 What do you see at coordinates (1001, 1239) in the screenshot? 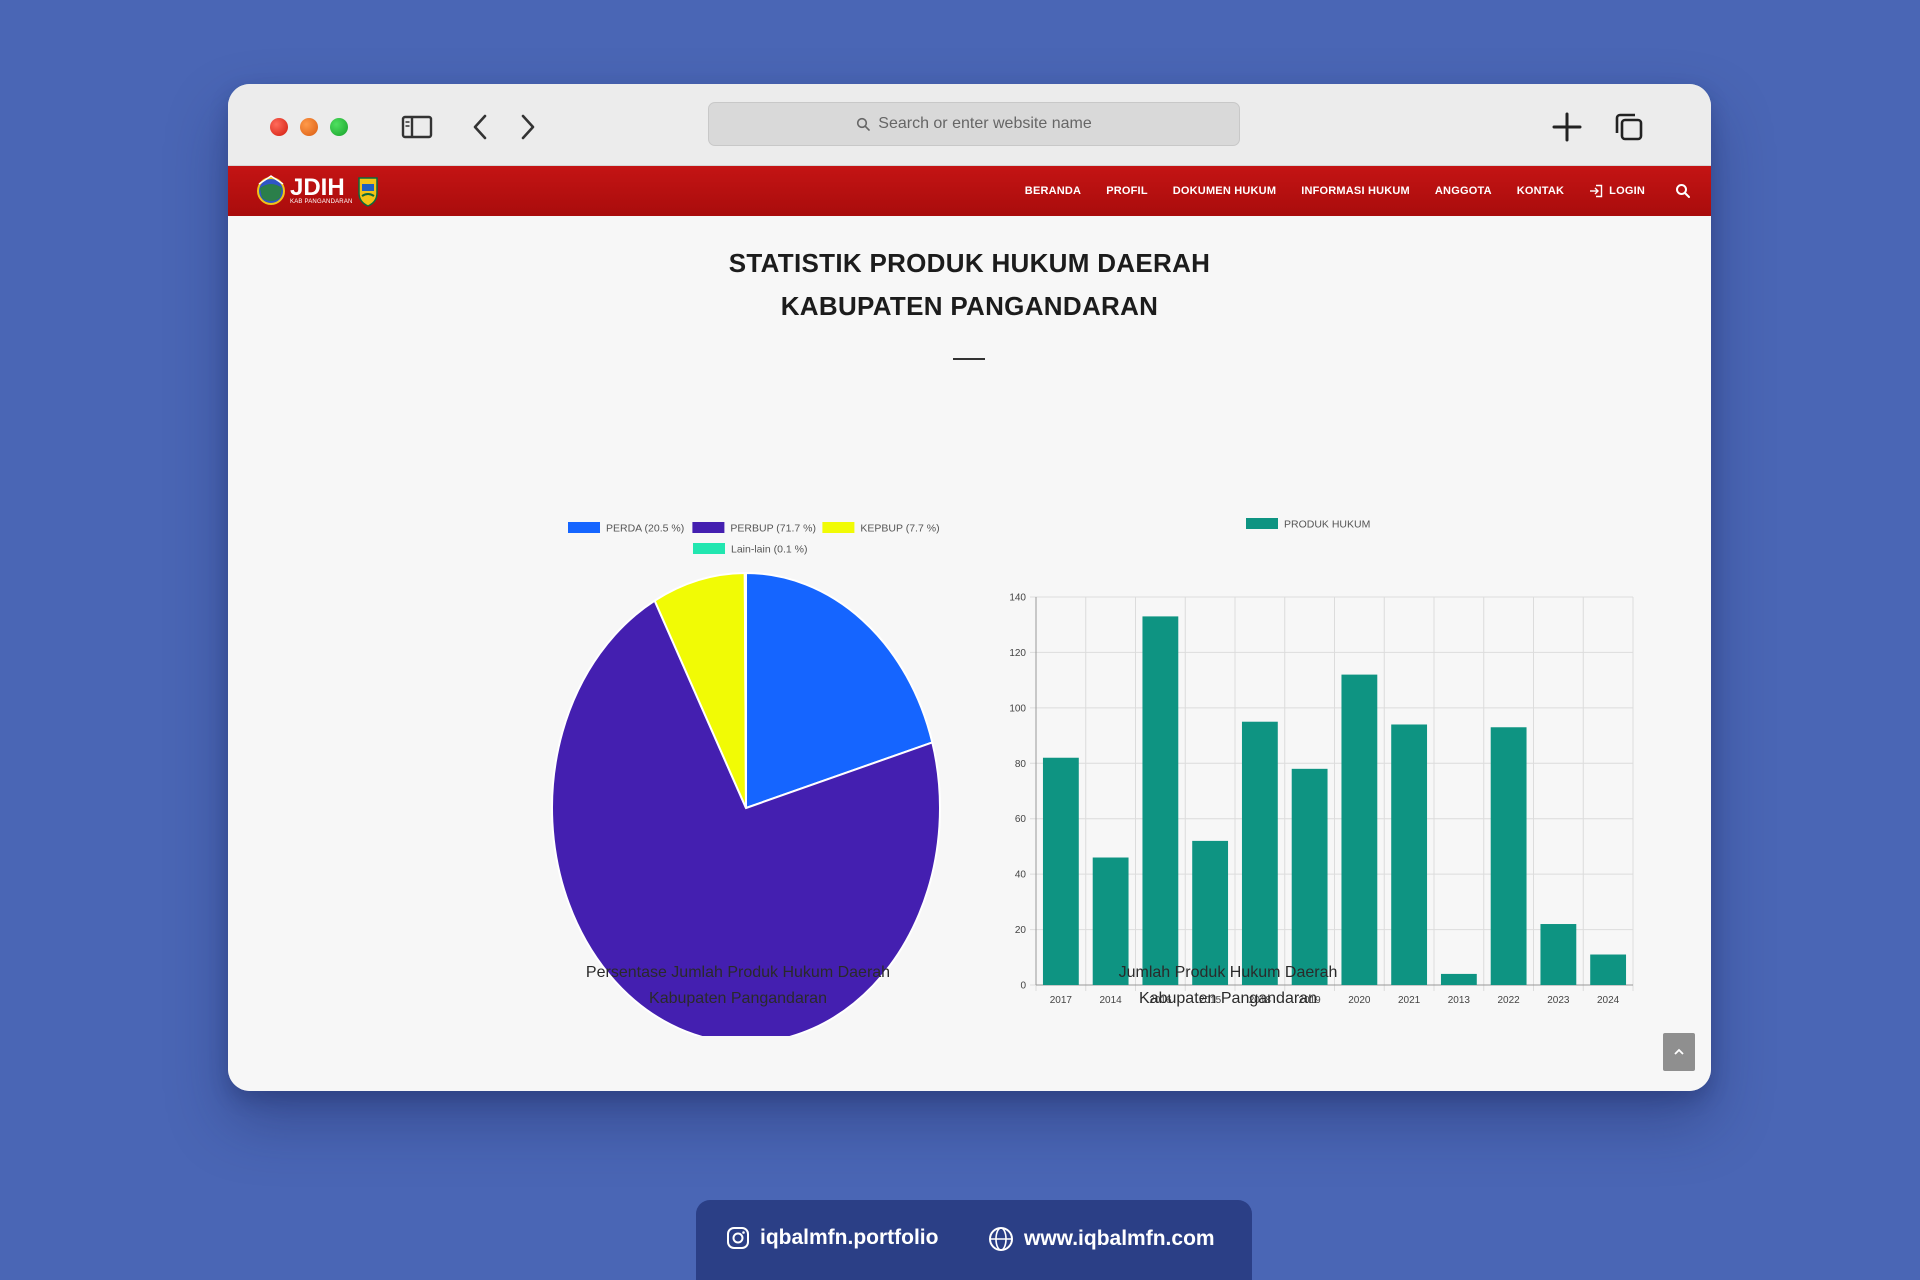
I see `globe-icon` at bounding box center [1001, 1239].